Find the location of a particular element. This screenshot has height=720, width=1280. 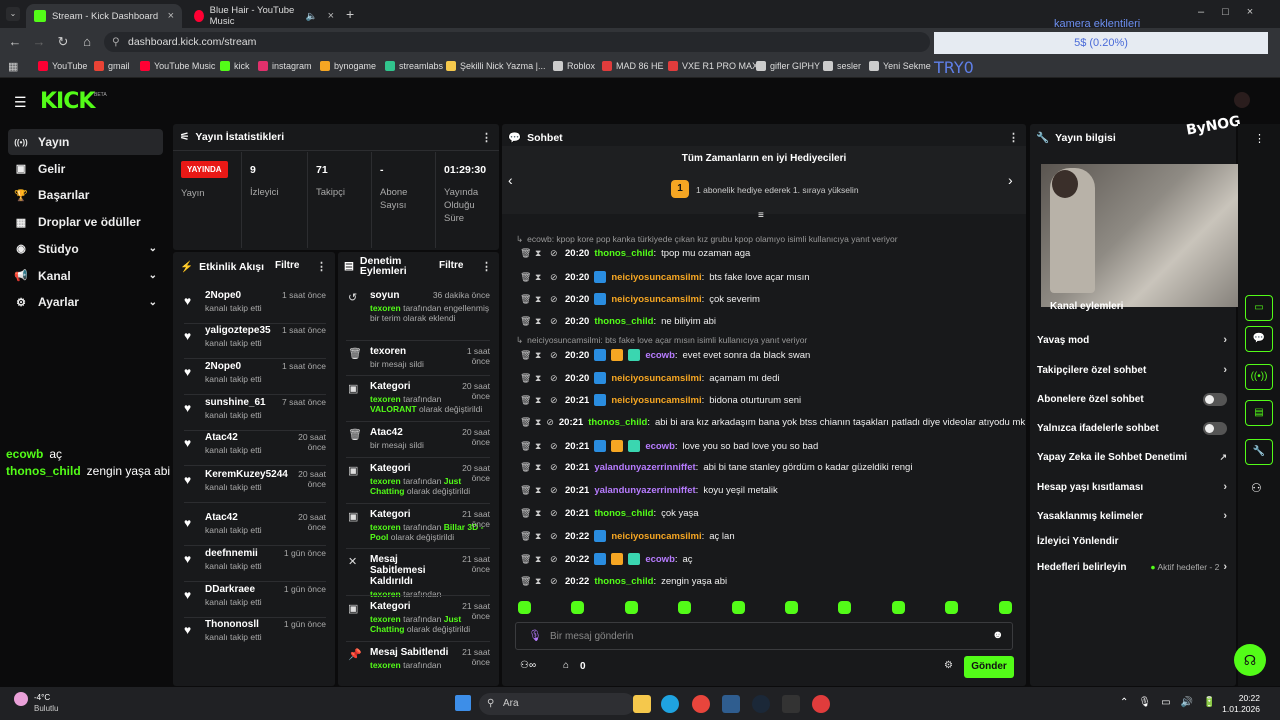

settings-tool-icon: 🔧 is located at coordinates (1259, 452).